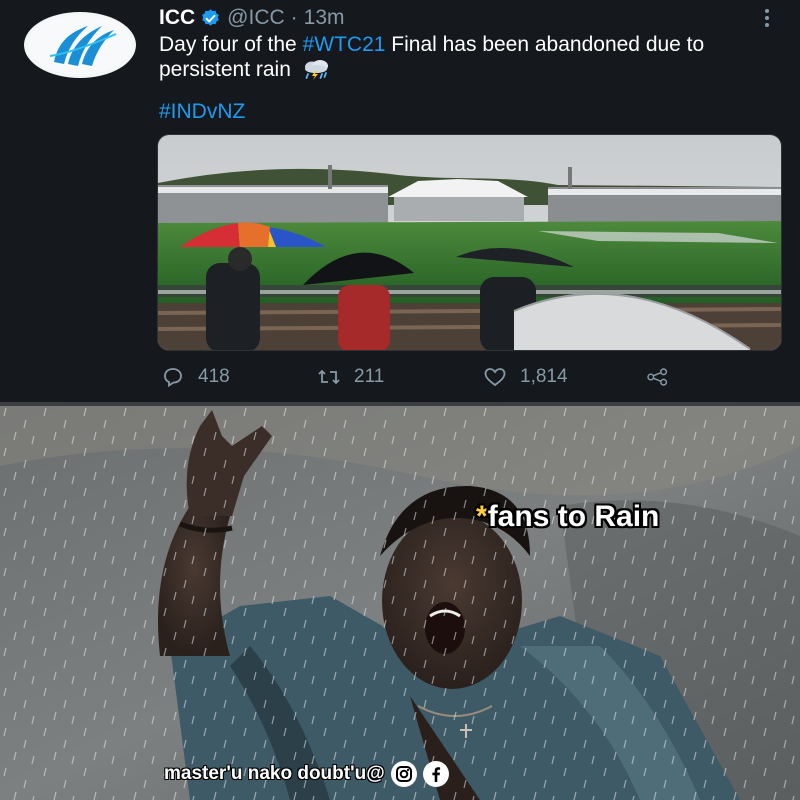 The height and width of the screenshot is (800, 800). What do you see at coordinates (657, 377) in the screenshot?
I see `share-icon` at bounding box center [657, 377].